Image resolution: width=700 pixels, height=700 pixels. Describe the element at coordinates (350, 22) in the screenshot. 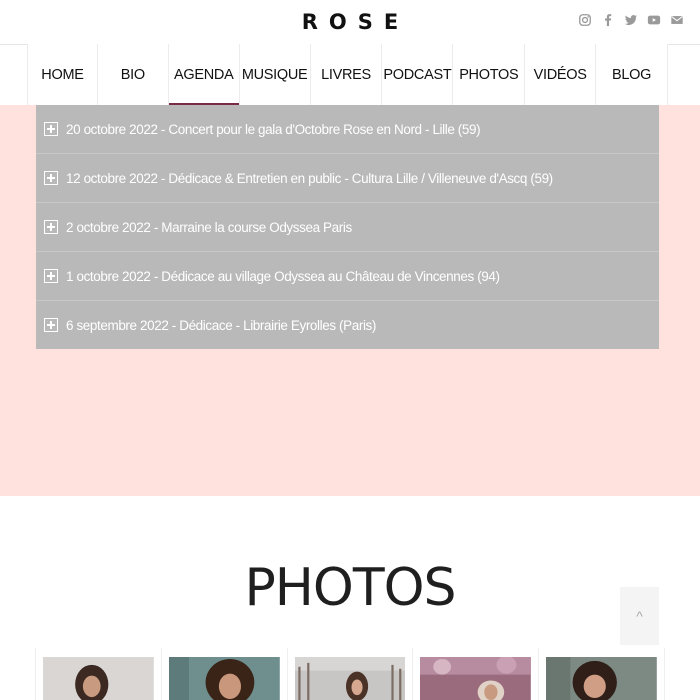

I see `top-bar: ROSE` at that location.